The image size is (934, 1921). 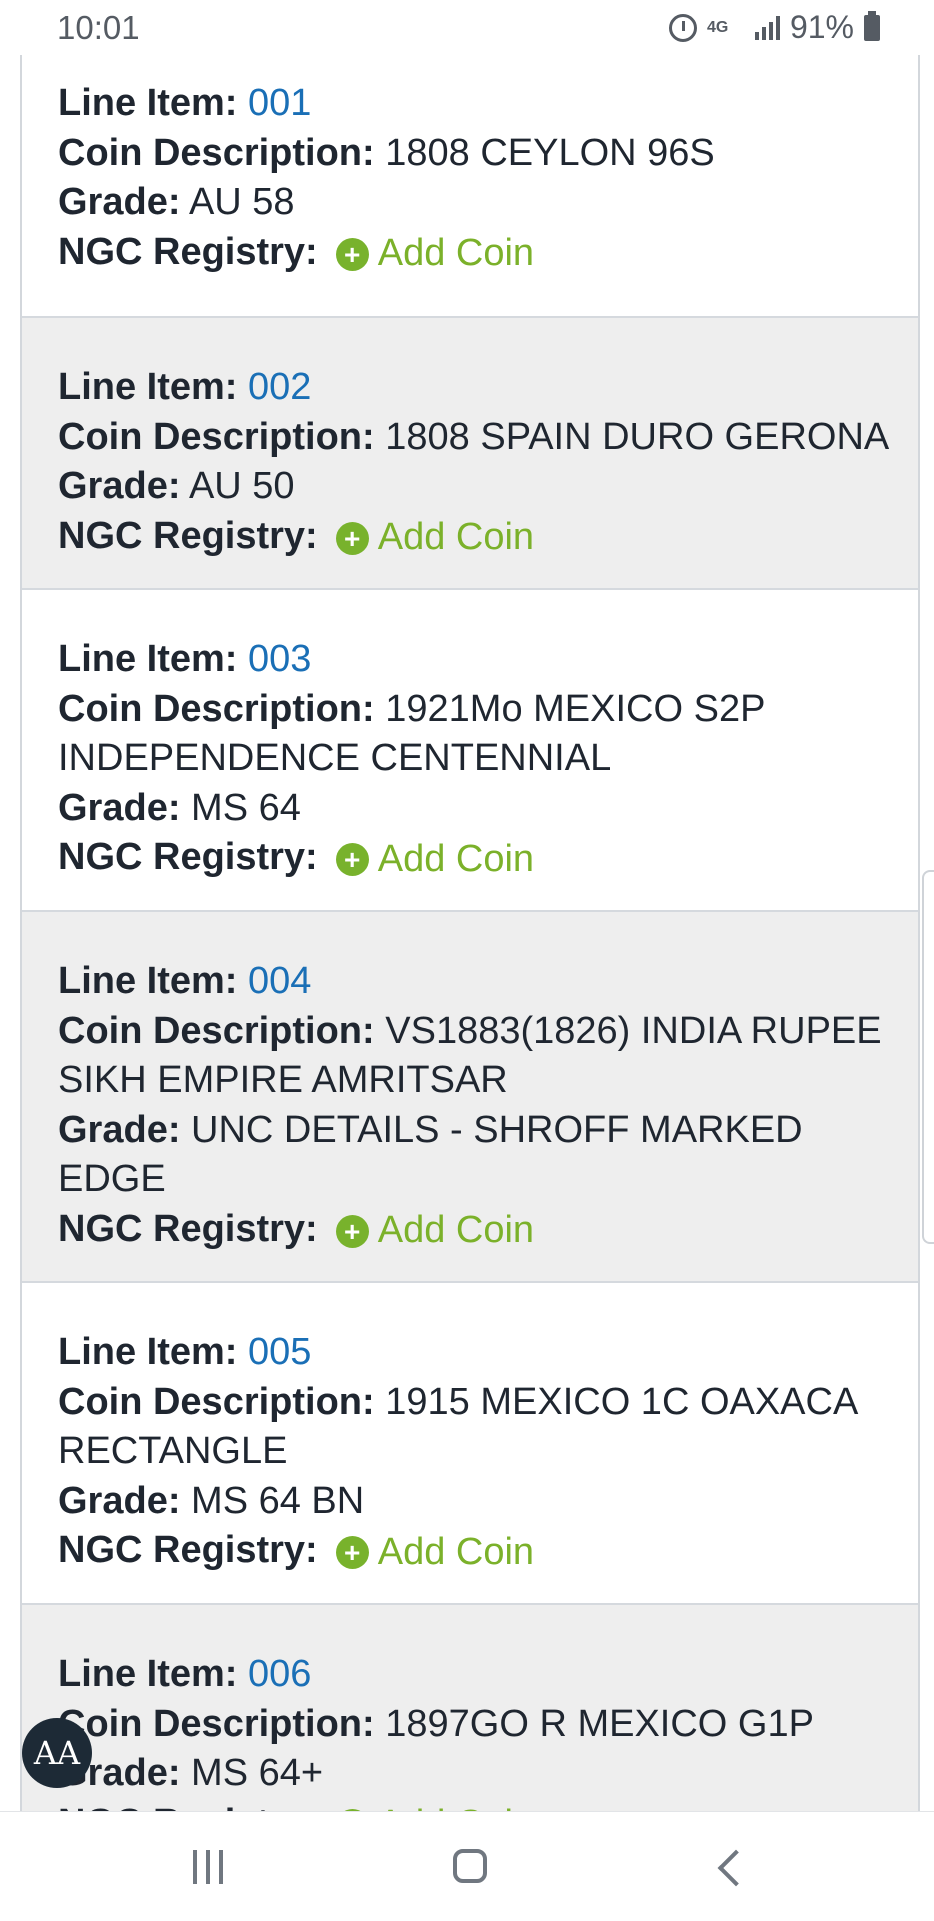 What do you see at coordinates (279, 1674) in the screenshot?
I see `line-item-link: 006` at bounding box center [279, 1674].